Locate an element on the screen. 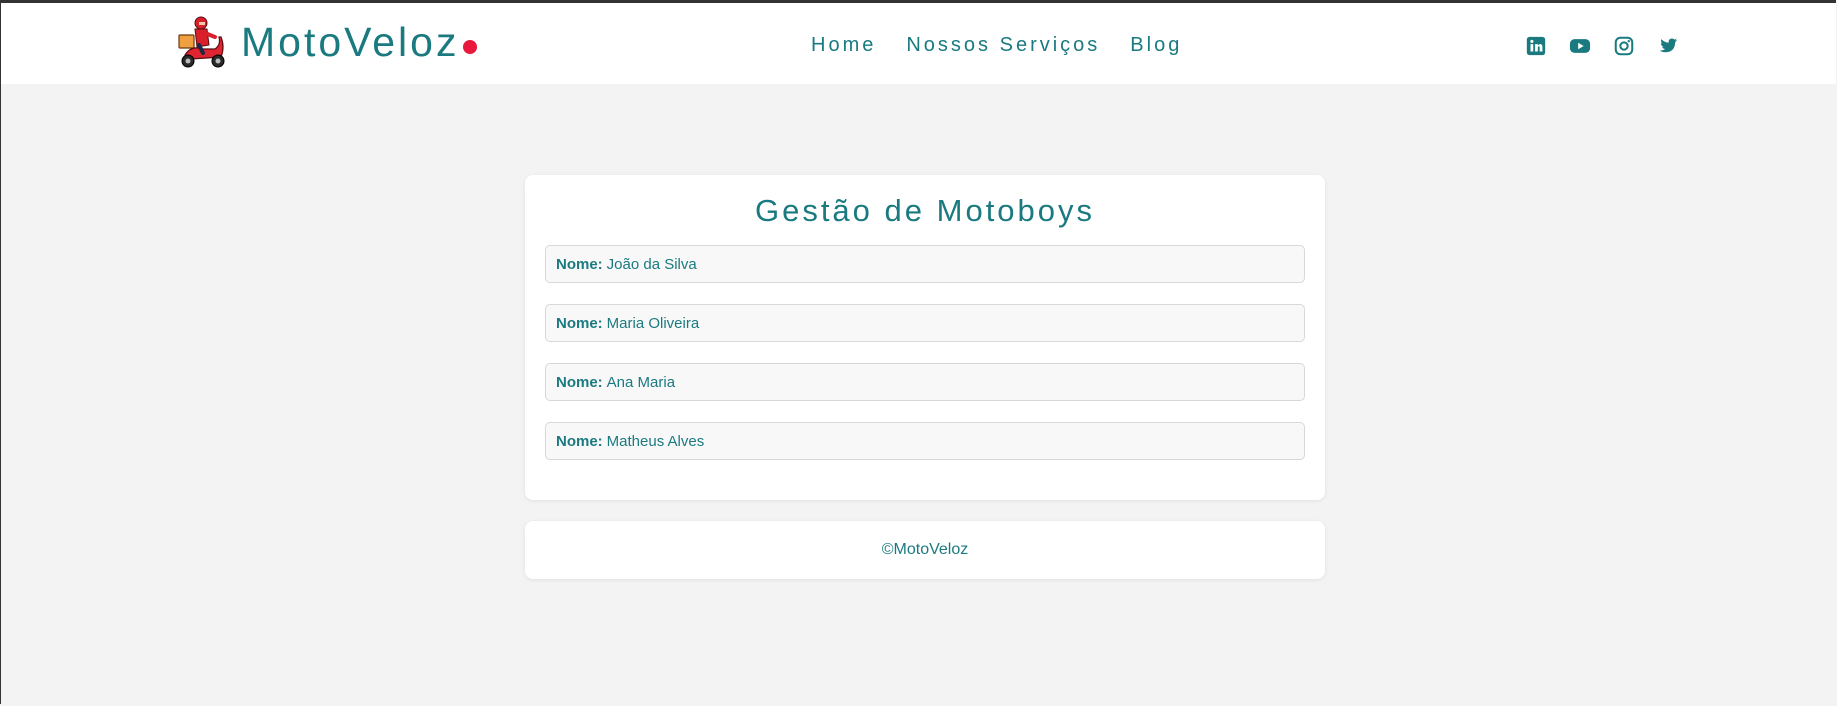  twitter-icon is located at coordinates (1668, 46).